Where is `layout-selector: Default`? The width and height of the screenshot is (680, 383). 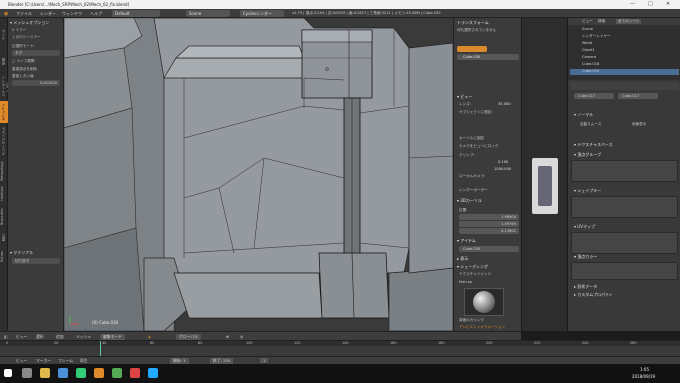 layout-selector: Default is located at coordinates (136, 13).